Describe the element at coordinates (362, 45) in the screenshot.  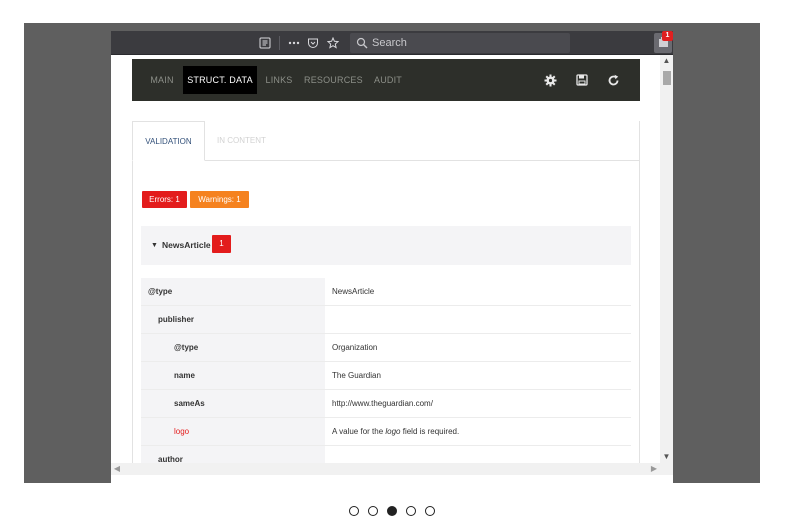
I see `search-icon` at that location.